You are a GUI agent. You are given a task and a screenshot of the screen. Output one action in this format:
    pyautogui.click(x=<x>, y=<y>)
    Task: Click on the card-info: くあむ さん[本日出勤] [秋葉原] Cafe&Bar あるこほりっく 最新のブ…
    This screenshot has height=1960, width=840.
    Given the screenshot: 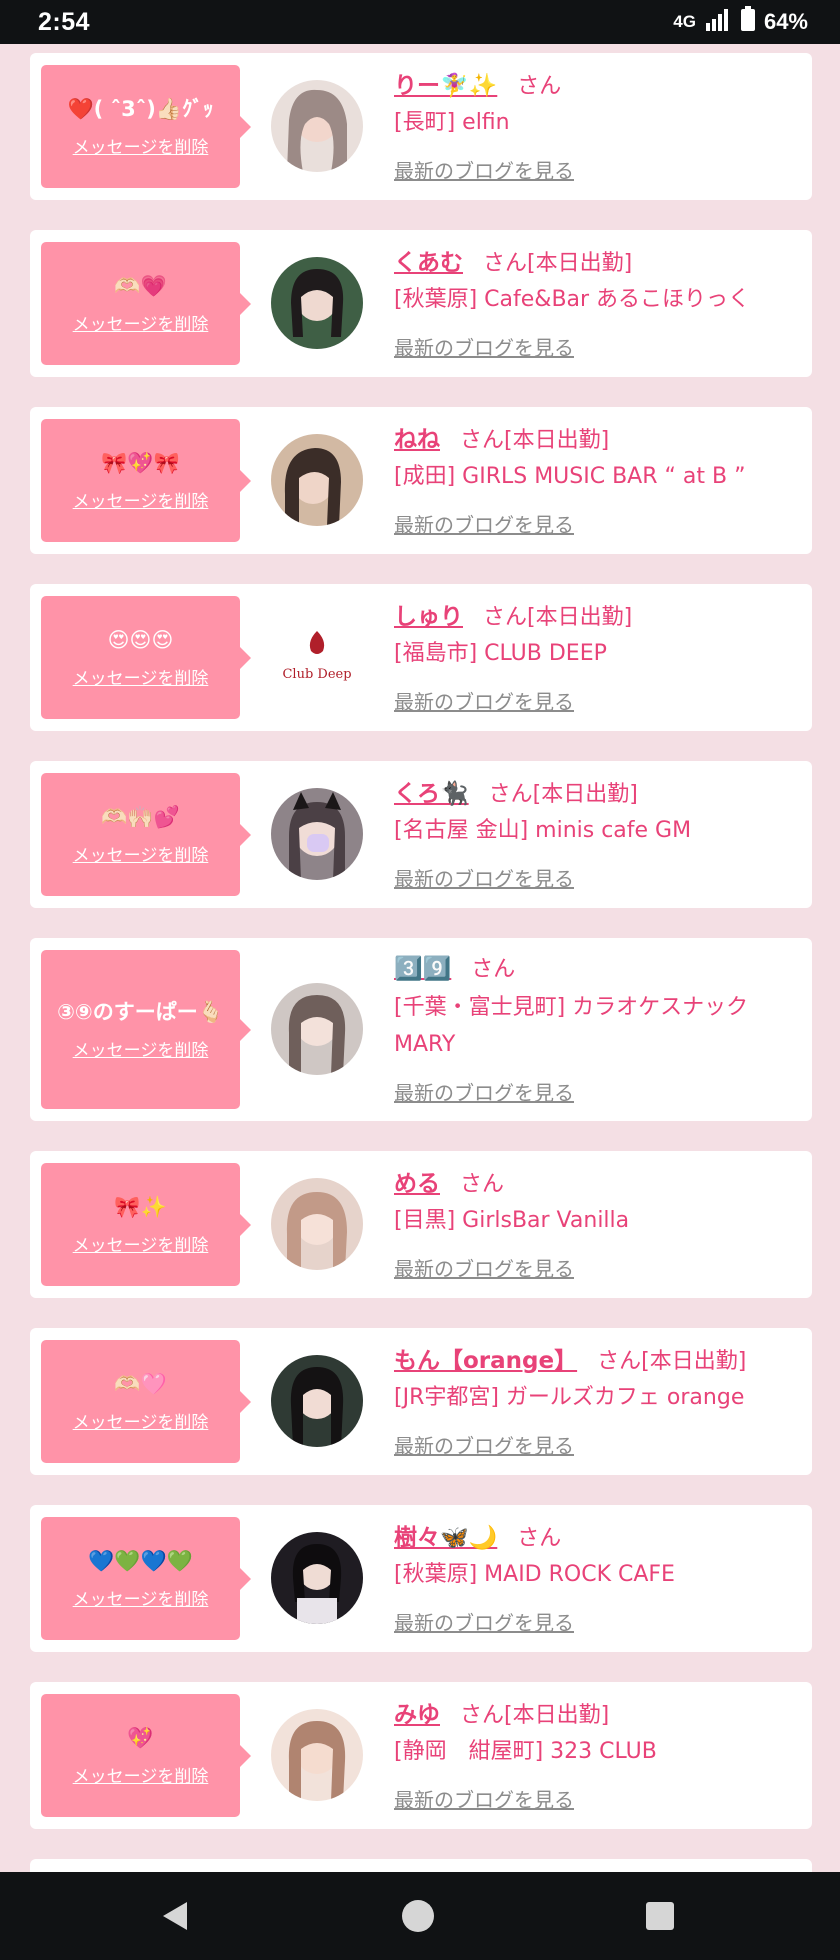 What is the action you would take?
    pyautogui.click(x=599, y=302)
    